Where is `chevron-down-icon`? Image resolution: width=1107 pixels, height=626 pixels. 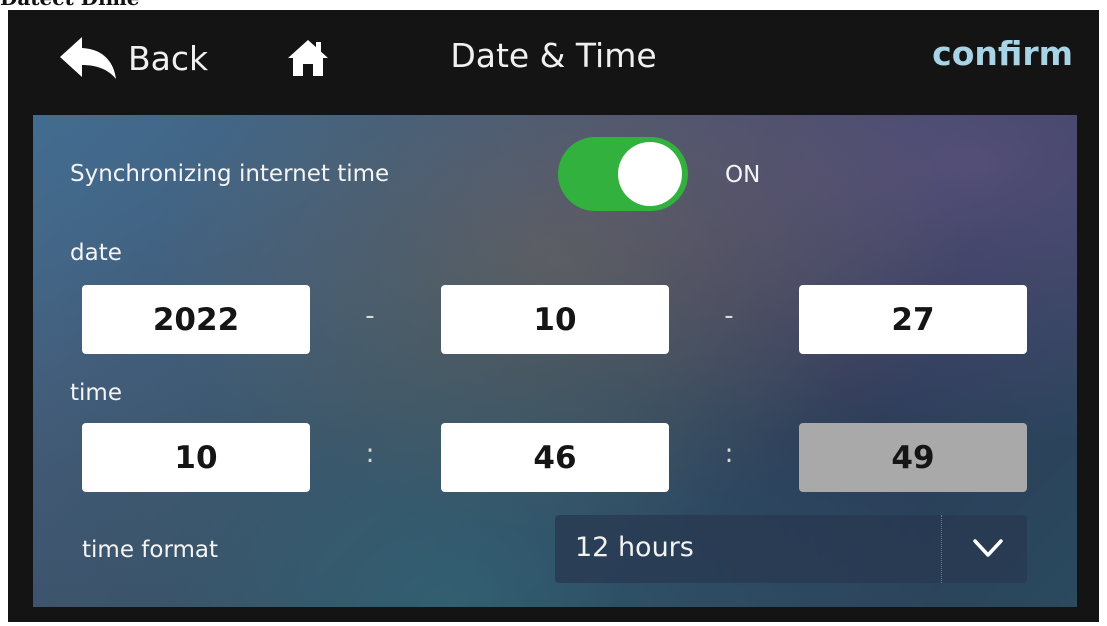
chevron-down-icon is located at coordinates (988, 548).